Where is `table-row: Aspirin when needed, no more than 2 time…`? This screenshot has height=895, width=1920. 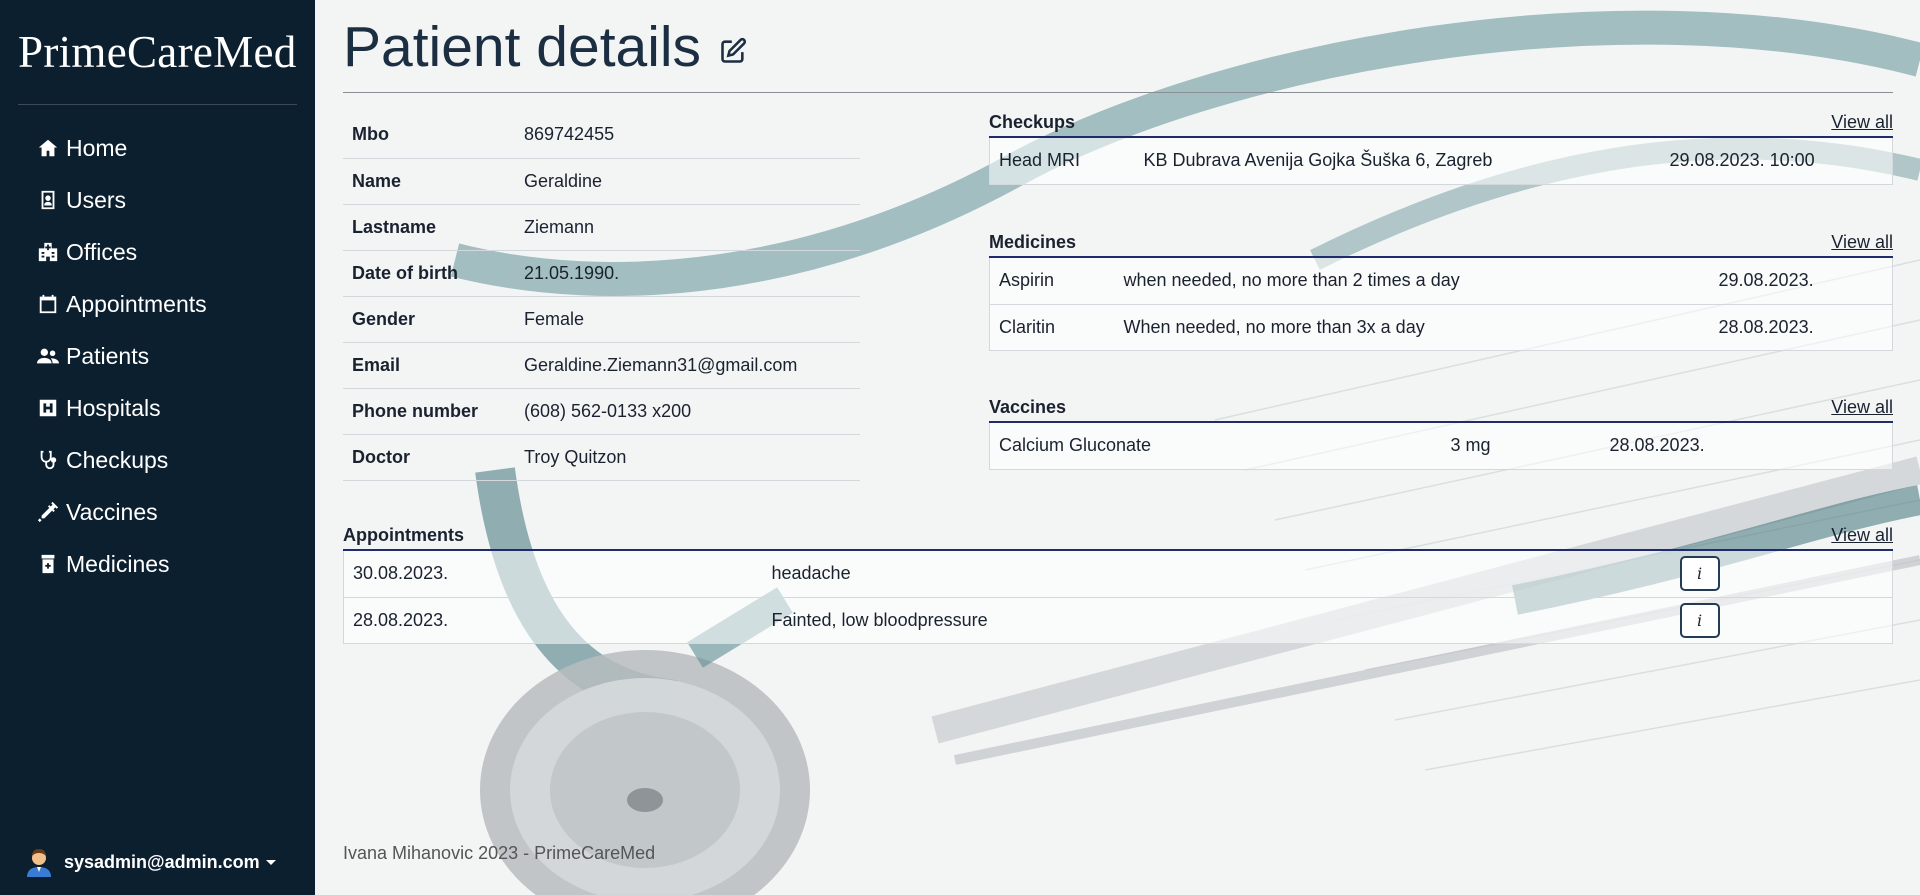 table-row: Aspirin when needed, no more than 2 time… is located at coordinates (1441, 281).